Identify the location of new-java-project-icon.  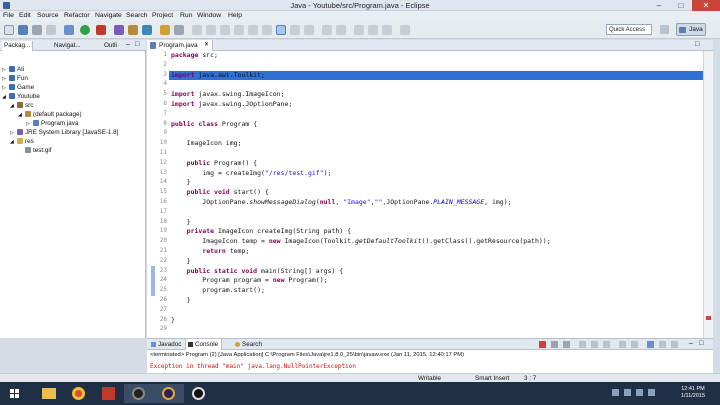
(119, 30).